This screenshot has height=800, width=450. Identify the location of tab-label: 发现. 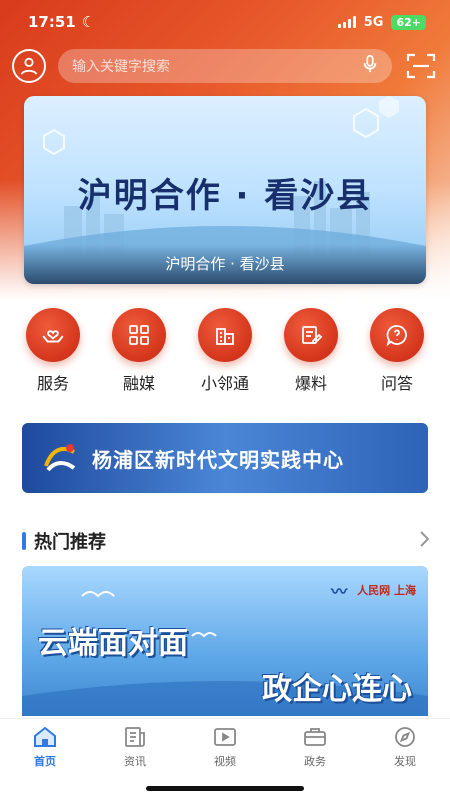
(405, 761).